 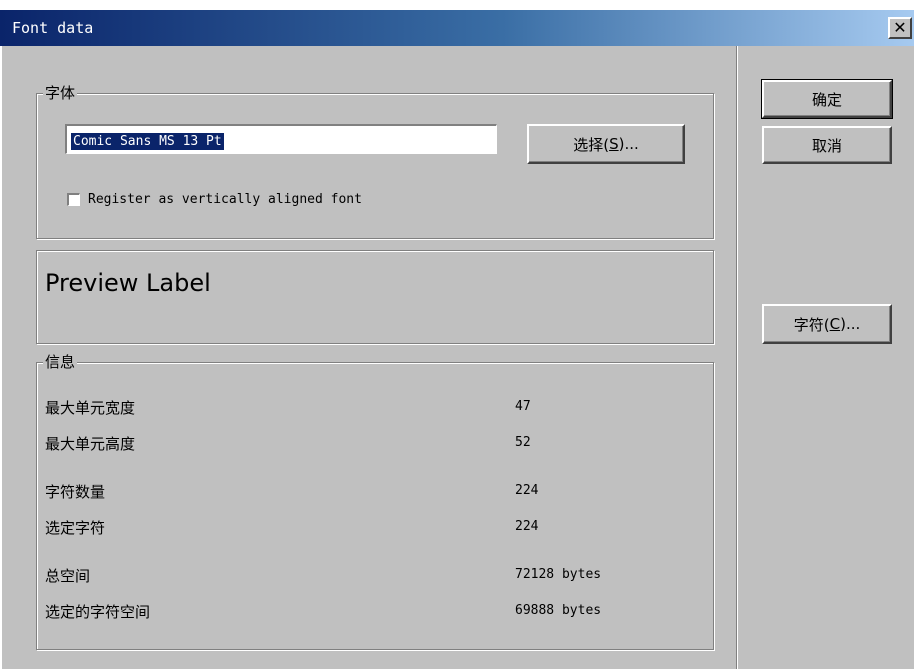 I want to click on cancel-button-label: 取消, so click(x=826, y=145).